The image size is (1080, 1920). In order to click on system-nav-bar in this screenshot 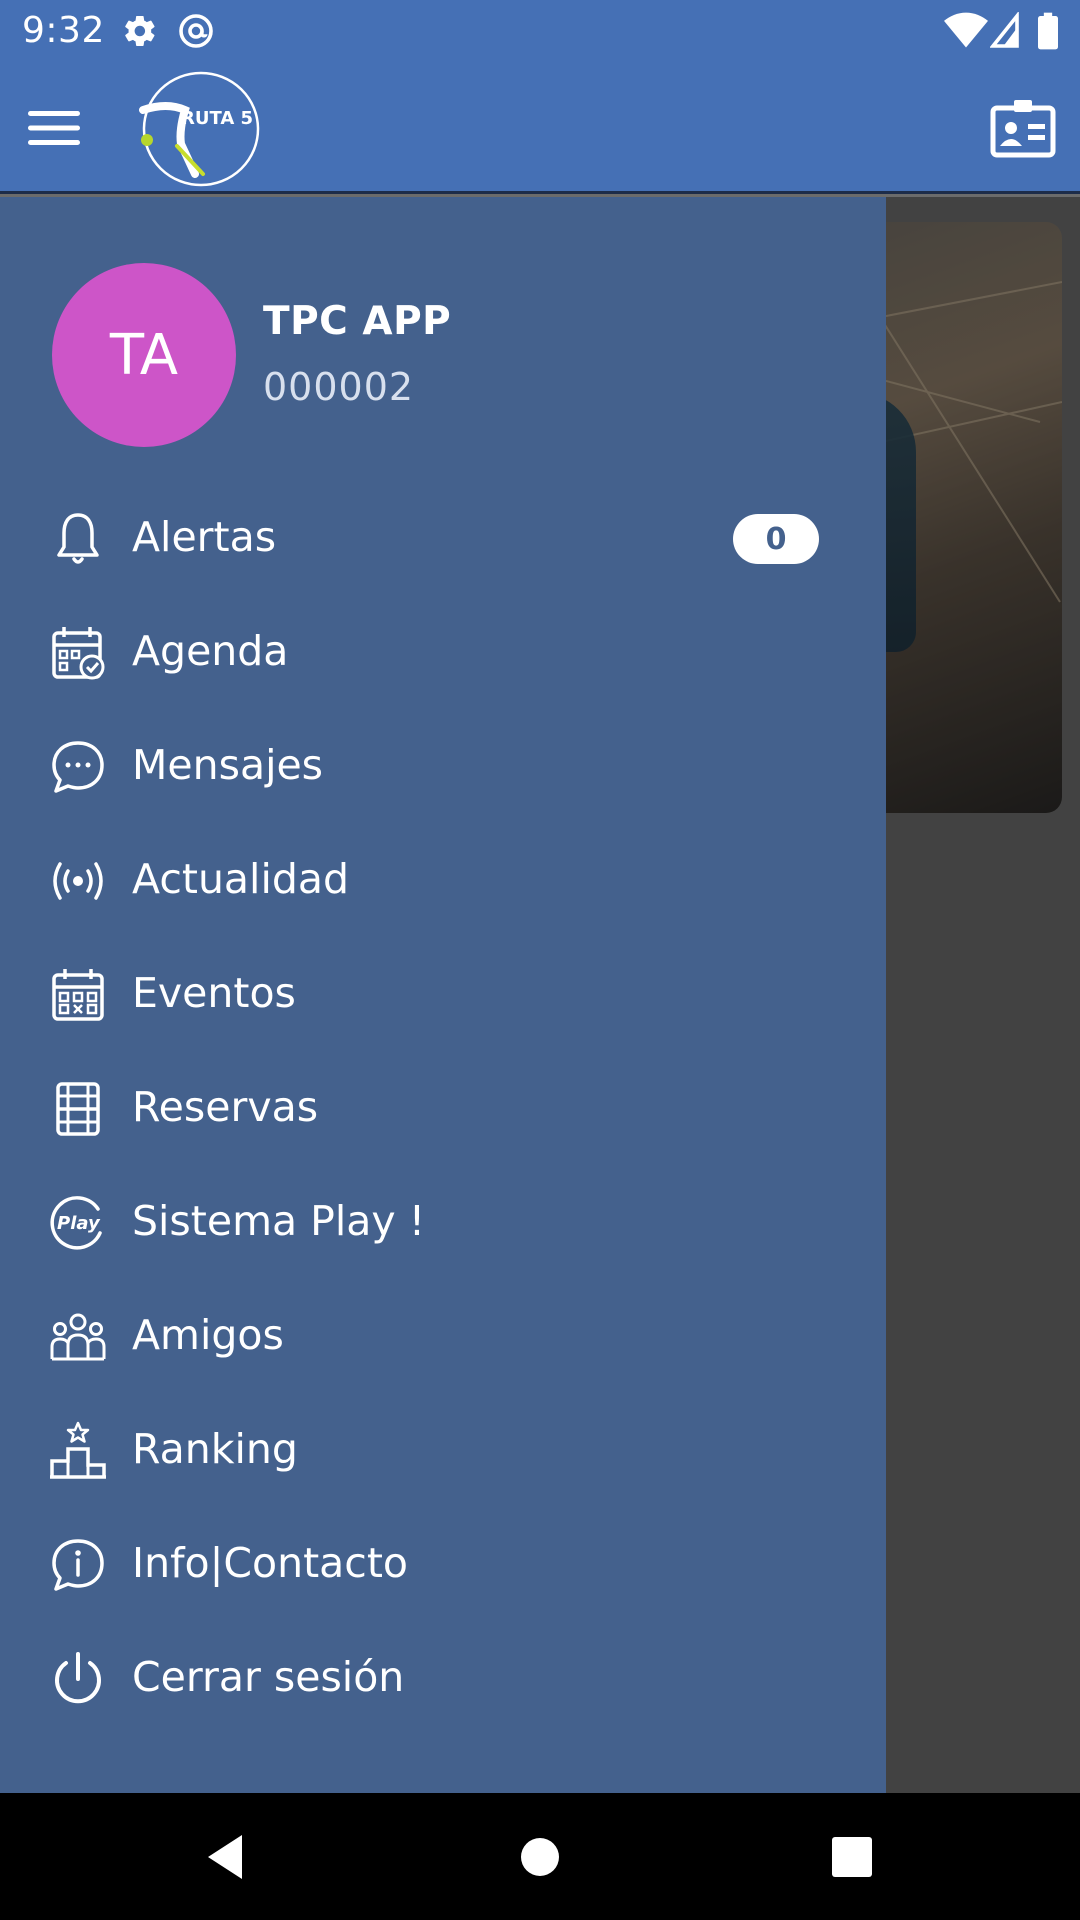, I will do `click(540, 1856)`.